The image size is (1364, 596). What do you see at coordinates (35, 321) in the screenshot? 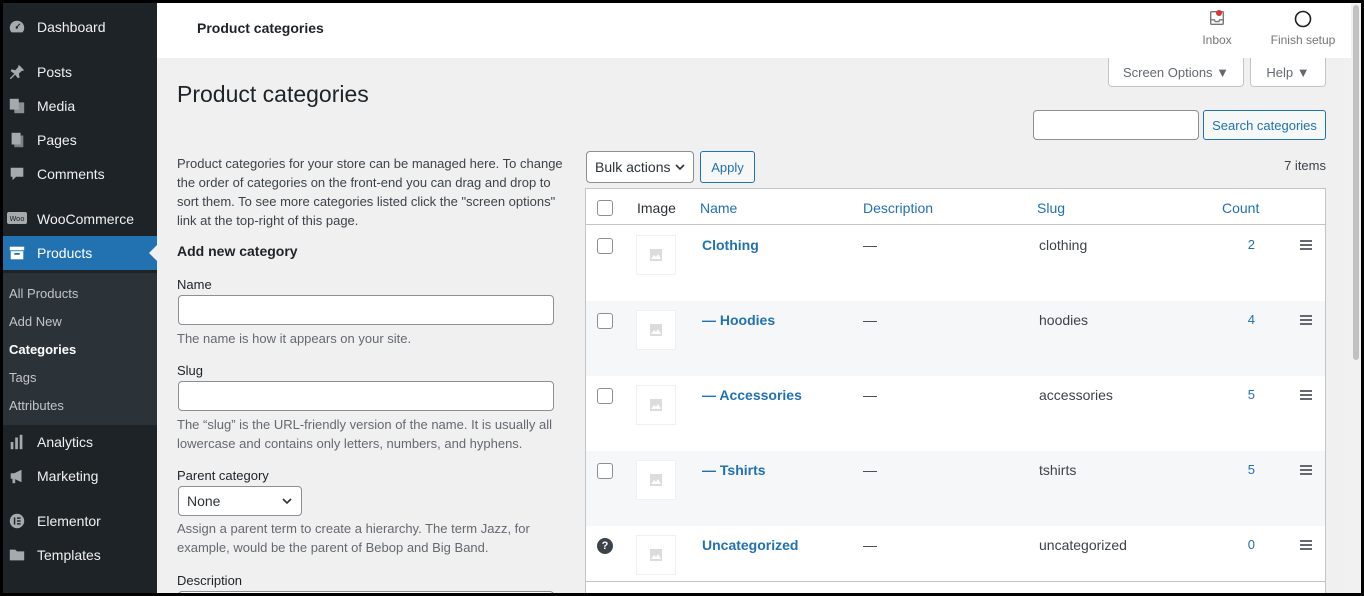
I see `submenu-add-new: Add New` at bounding box center [35, 321].